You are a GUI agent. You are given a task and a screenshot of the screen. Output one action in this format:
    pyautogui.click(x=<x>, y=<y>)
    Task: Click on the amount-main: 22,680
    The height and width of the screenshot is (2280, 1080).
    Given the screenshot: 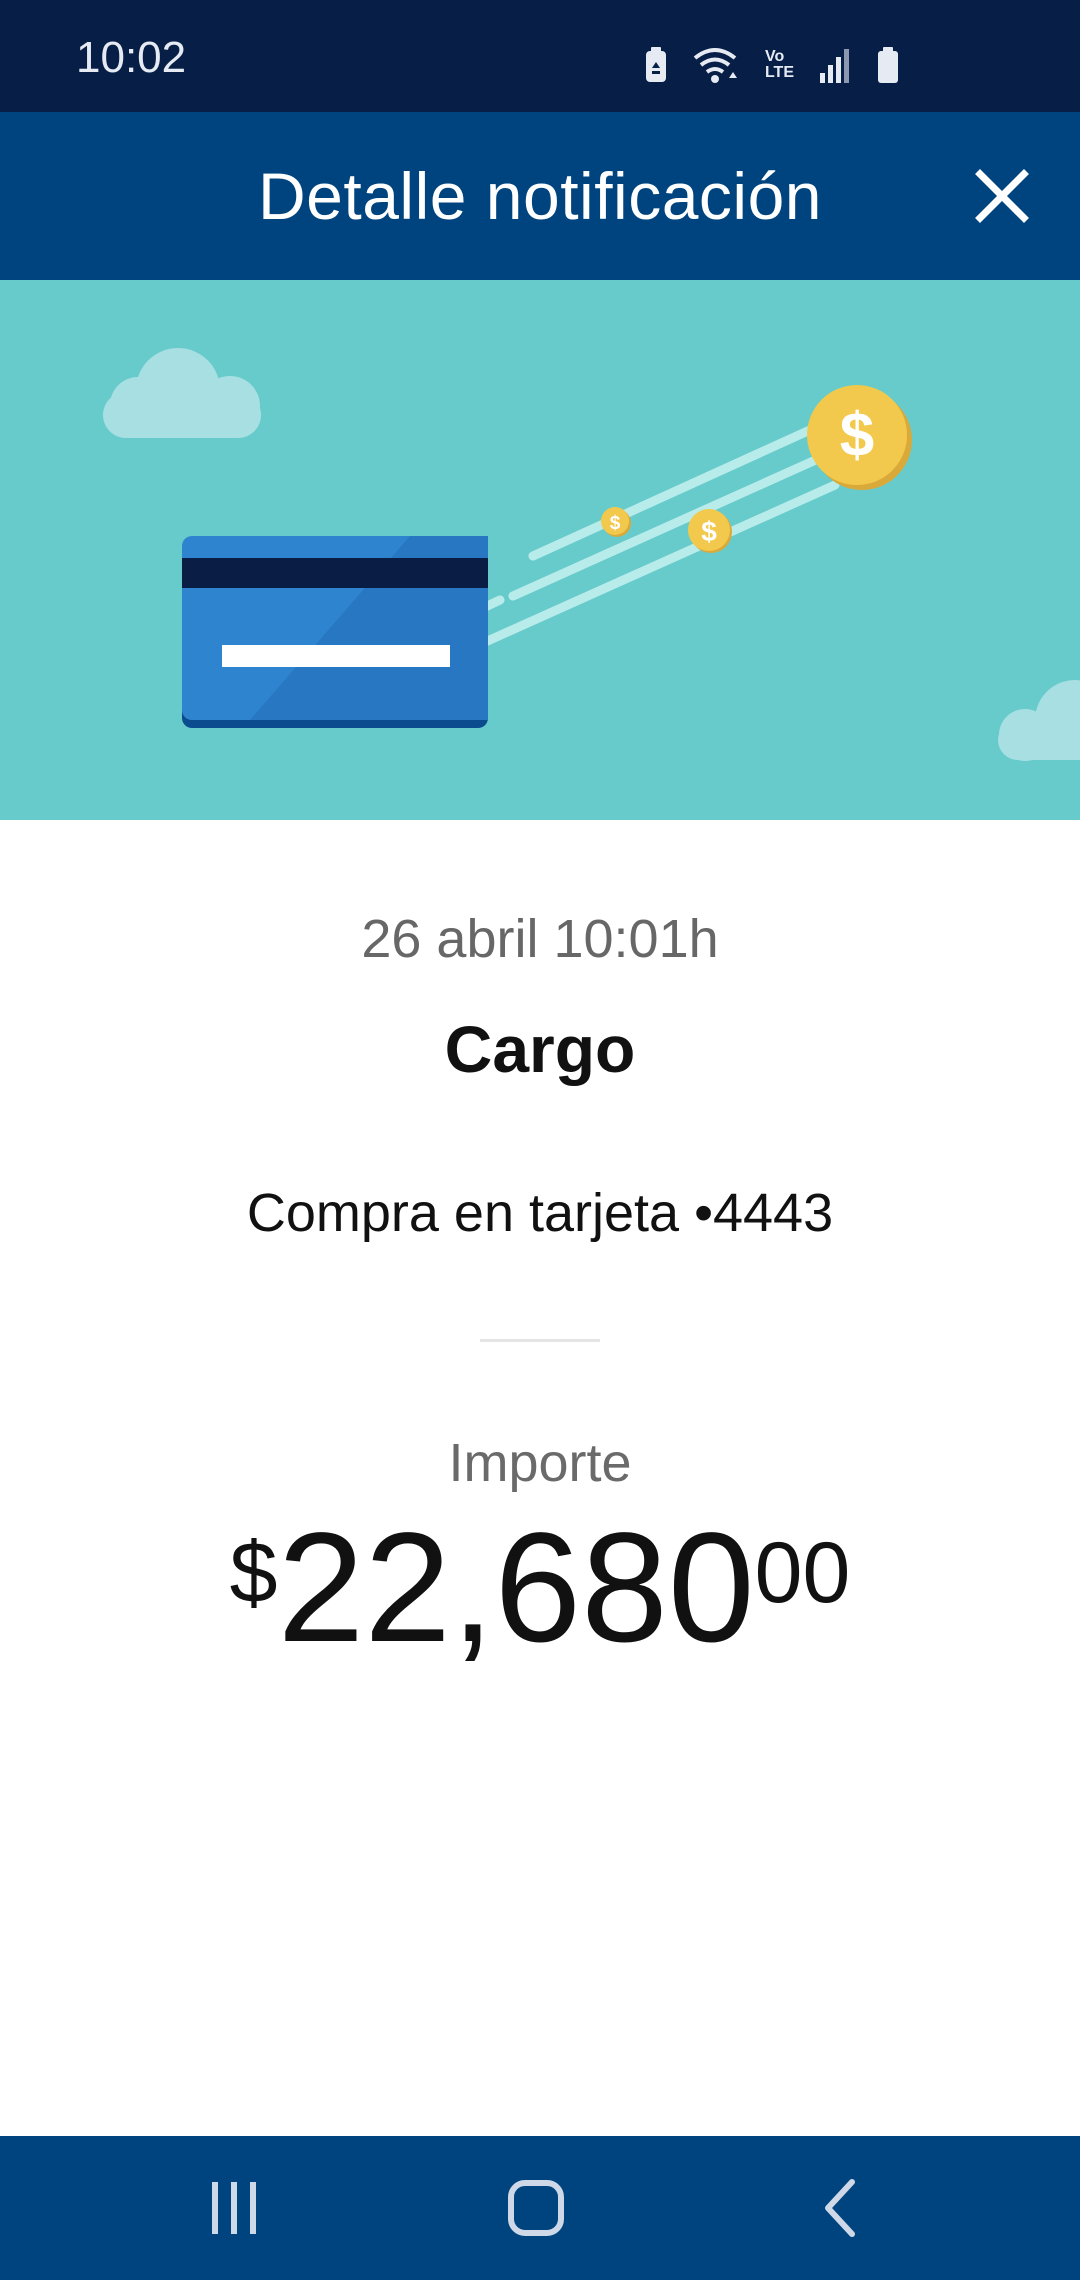 What is the action you would take?
    pyautogui.click(x=516, y=1588)
    